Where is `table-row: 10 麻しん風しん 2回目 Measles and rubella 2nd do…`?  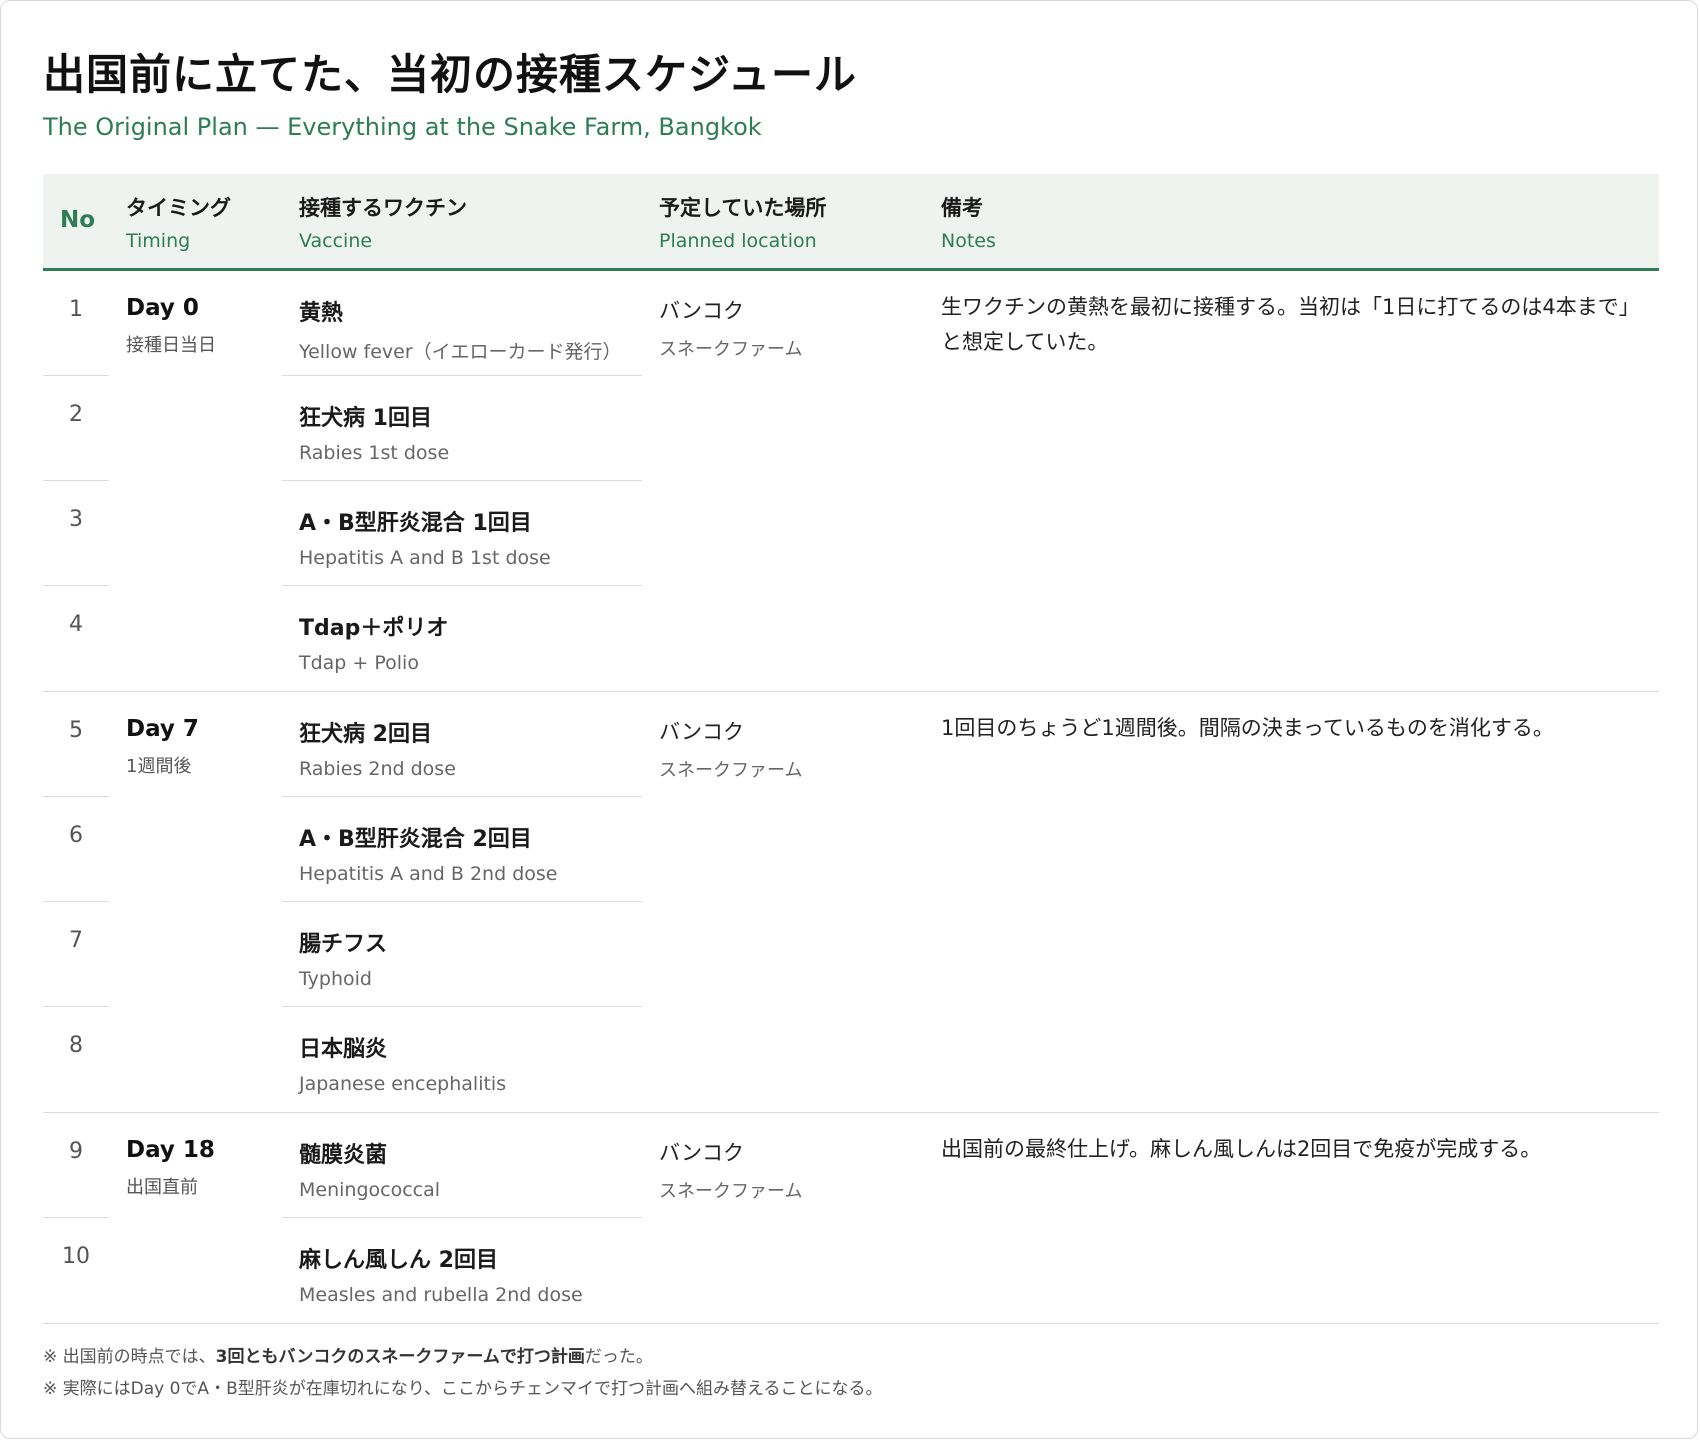 table-row: 10 麻しん風しん 2回目 Measles and rubella 2nd do… is located at coordinates (851, 1270).